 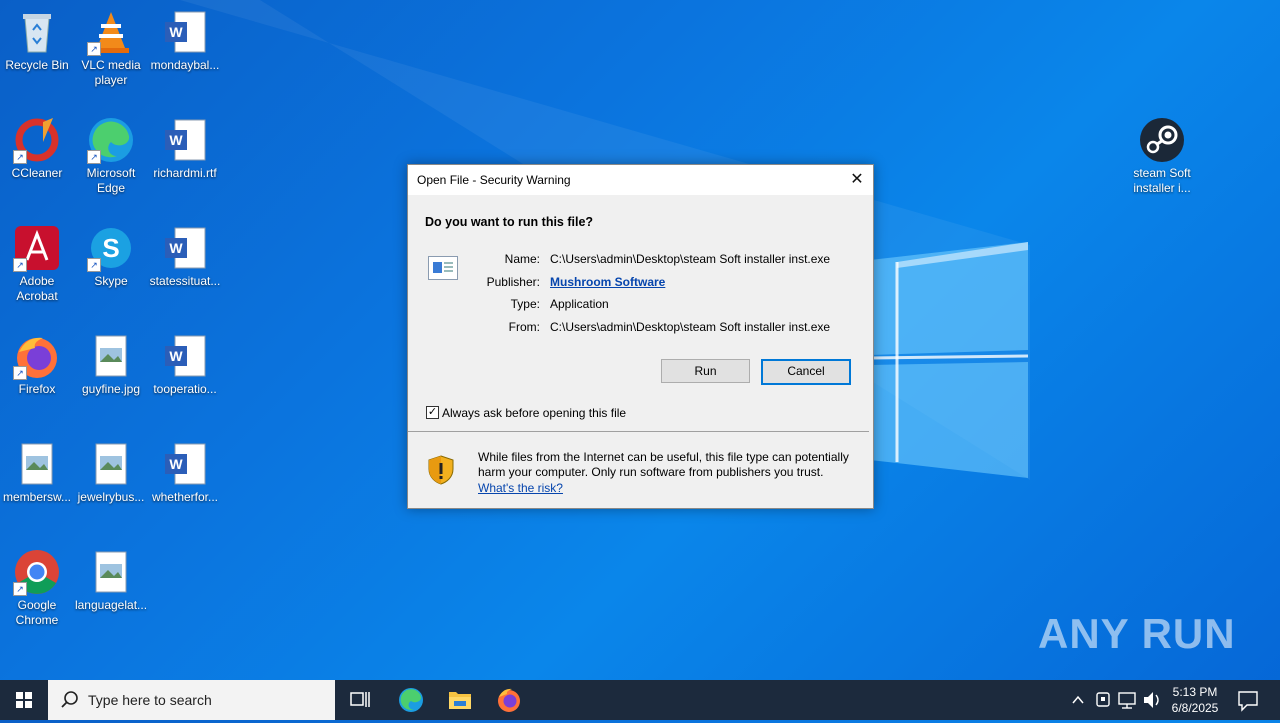 I want to click on desktop-icon-ccleaner: ↗ CCleaner, so click(x=37, y=145).